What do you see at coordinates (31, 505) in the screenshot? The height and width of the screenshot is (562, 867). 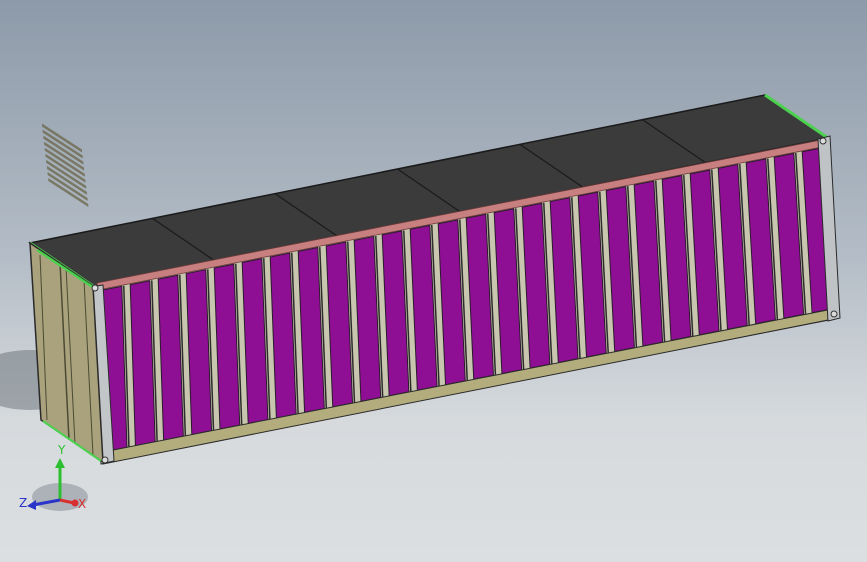 I see `triad-z-arrow-icon` at bounding box center [31, 505].